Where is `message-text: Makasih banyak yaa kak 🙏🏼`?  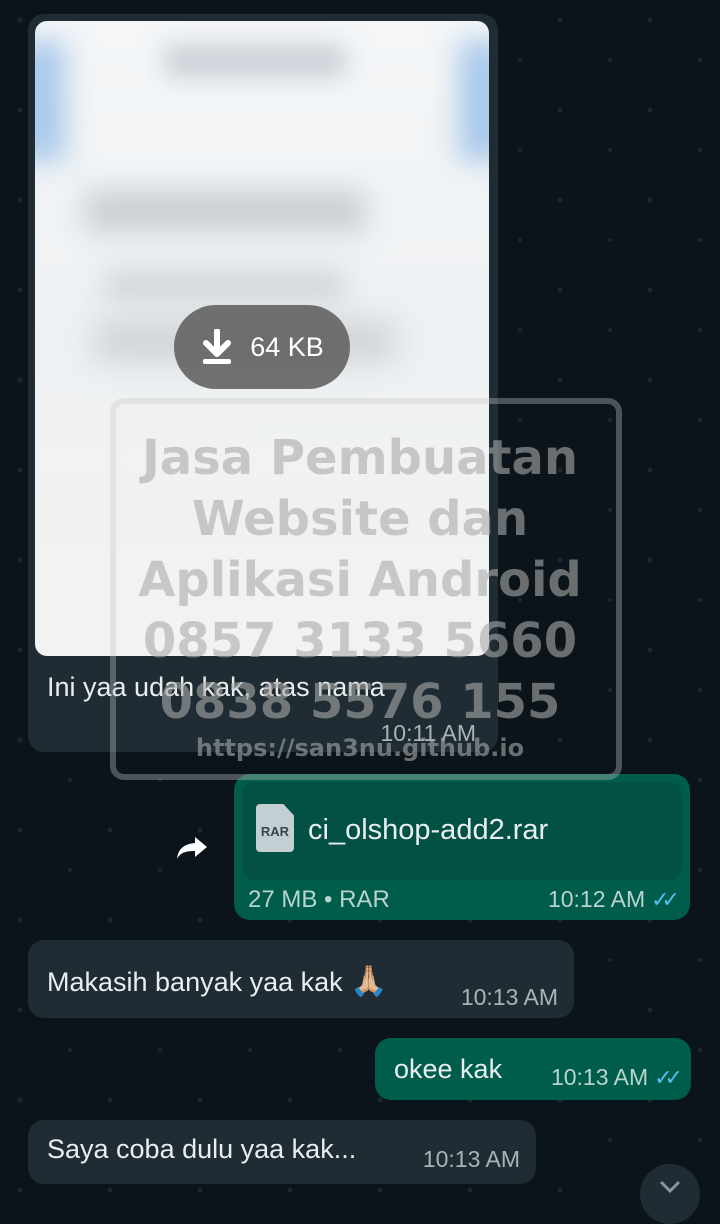 message-text: Makasih banyak yaa kak 🙏🏼 is located at coordinates (217, 981).